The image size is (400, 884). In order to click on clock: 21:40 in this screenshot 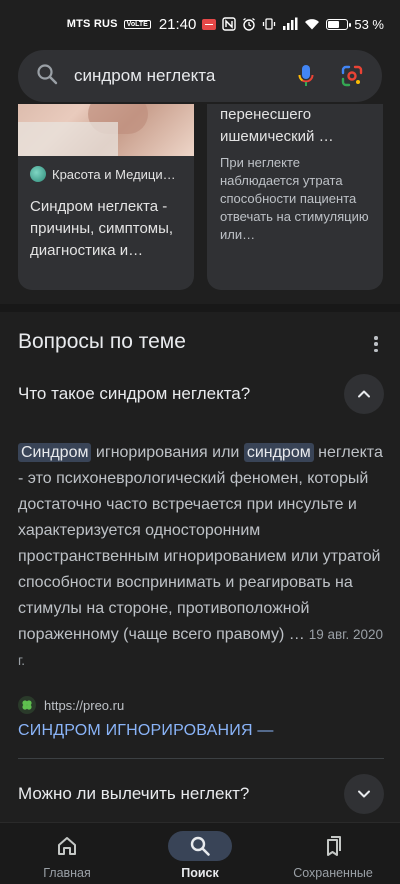, I will do `click(177, 24)`.